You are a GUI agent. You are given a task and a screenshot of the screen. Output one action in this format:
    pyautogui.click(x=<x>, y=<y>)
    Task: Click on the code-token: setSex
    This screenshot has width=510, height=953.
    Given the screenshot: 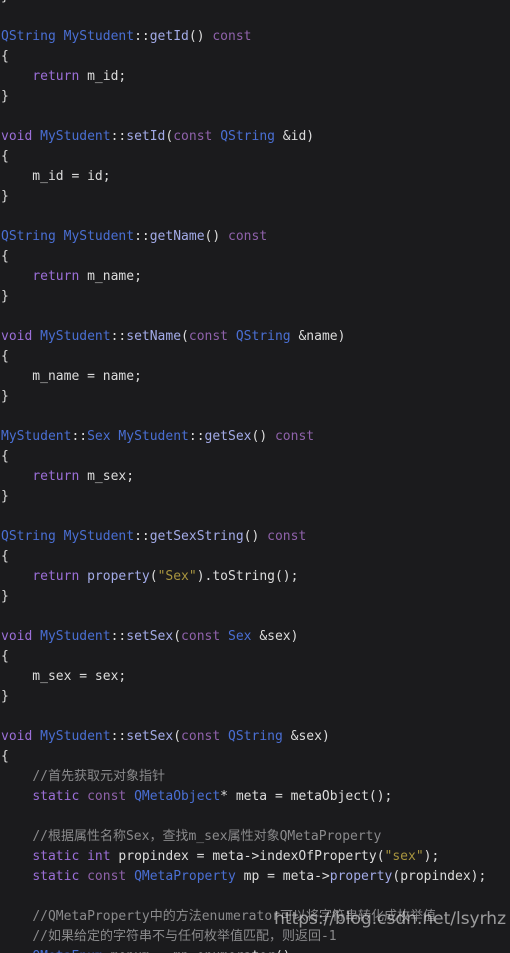 What is the action you would take?
    pyautogui.click(x=150, y=736)
    